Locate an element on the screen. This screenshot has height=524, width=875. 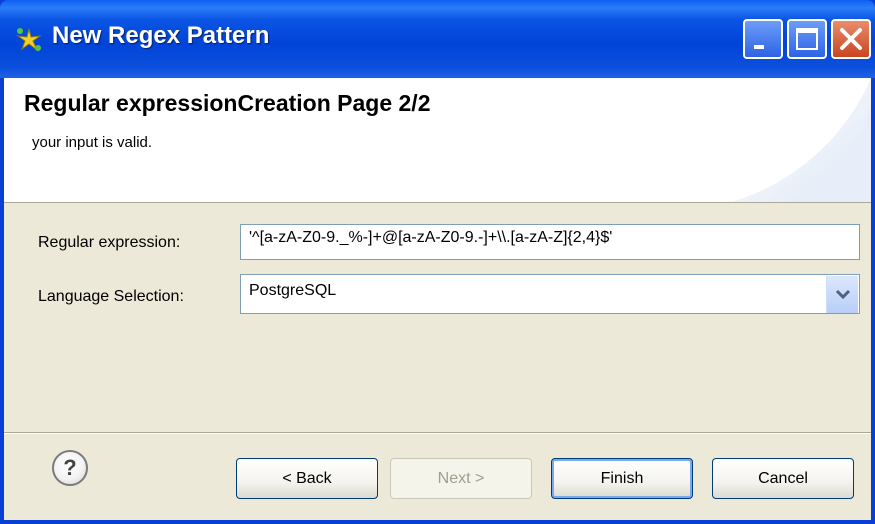
maximize-button is located at coordinates (807, 39).